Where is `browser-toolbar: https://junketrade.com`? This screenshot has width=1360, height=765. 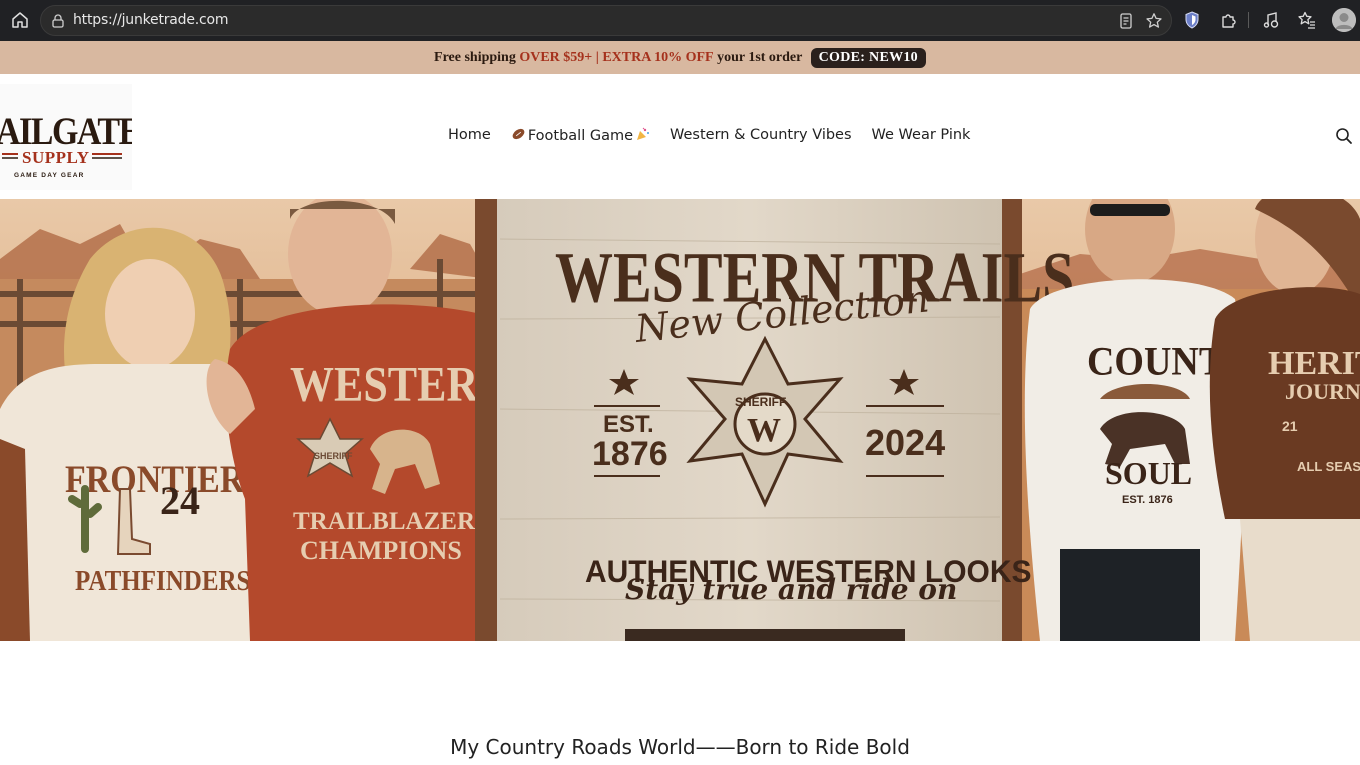
browser-toolbar: https://junketrade.com is located at coordinates (680, 20).